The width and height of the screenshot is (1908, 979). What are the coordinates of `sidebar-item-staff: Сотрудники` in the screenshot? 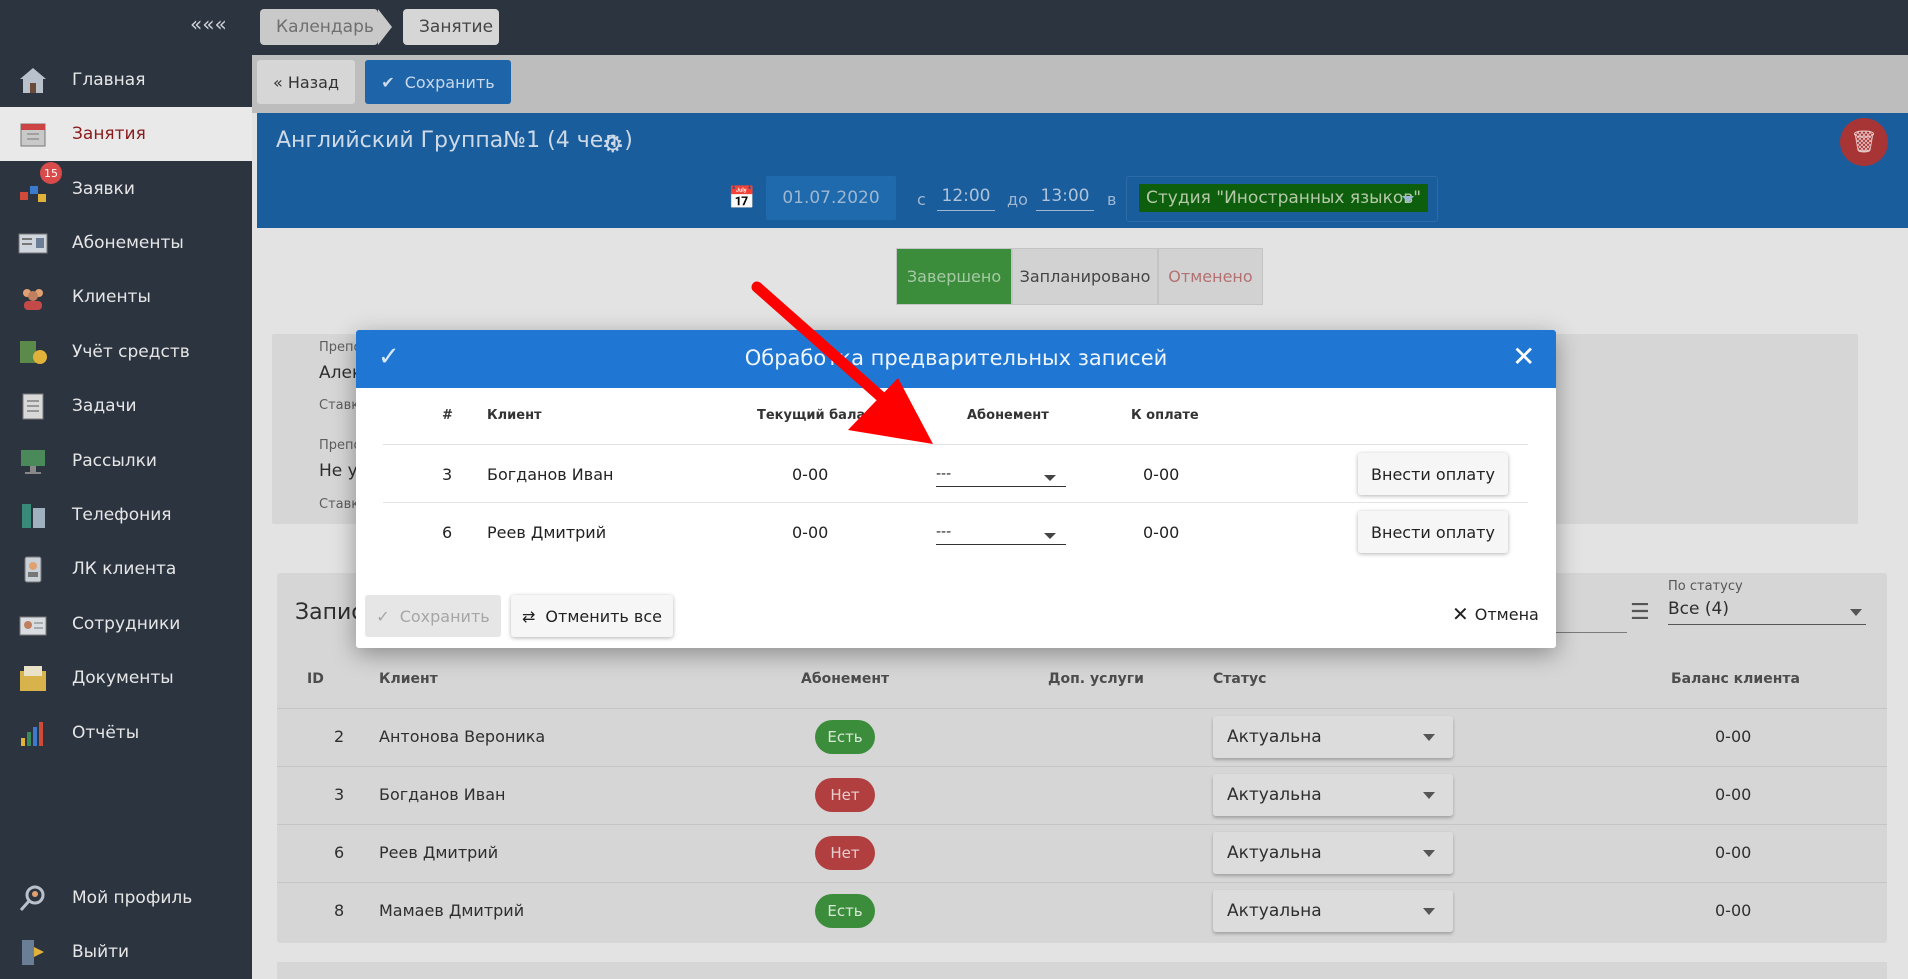 It's located at (126, 624).